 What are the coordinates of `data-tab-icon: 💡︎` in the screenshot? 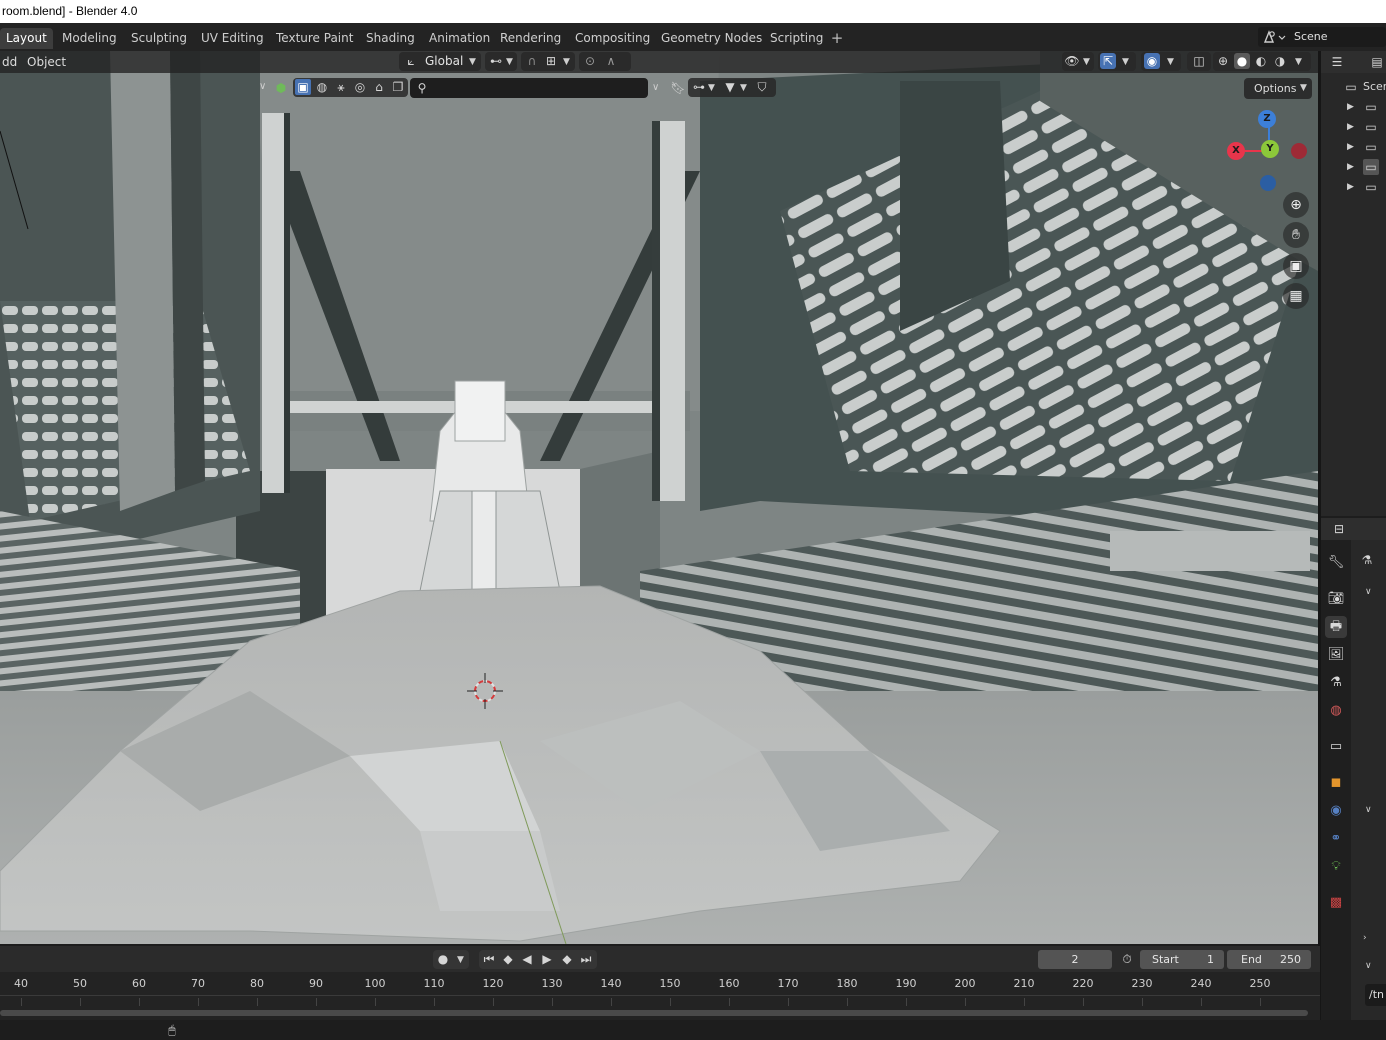 It's located at (1336, 867).